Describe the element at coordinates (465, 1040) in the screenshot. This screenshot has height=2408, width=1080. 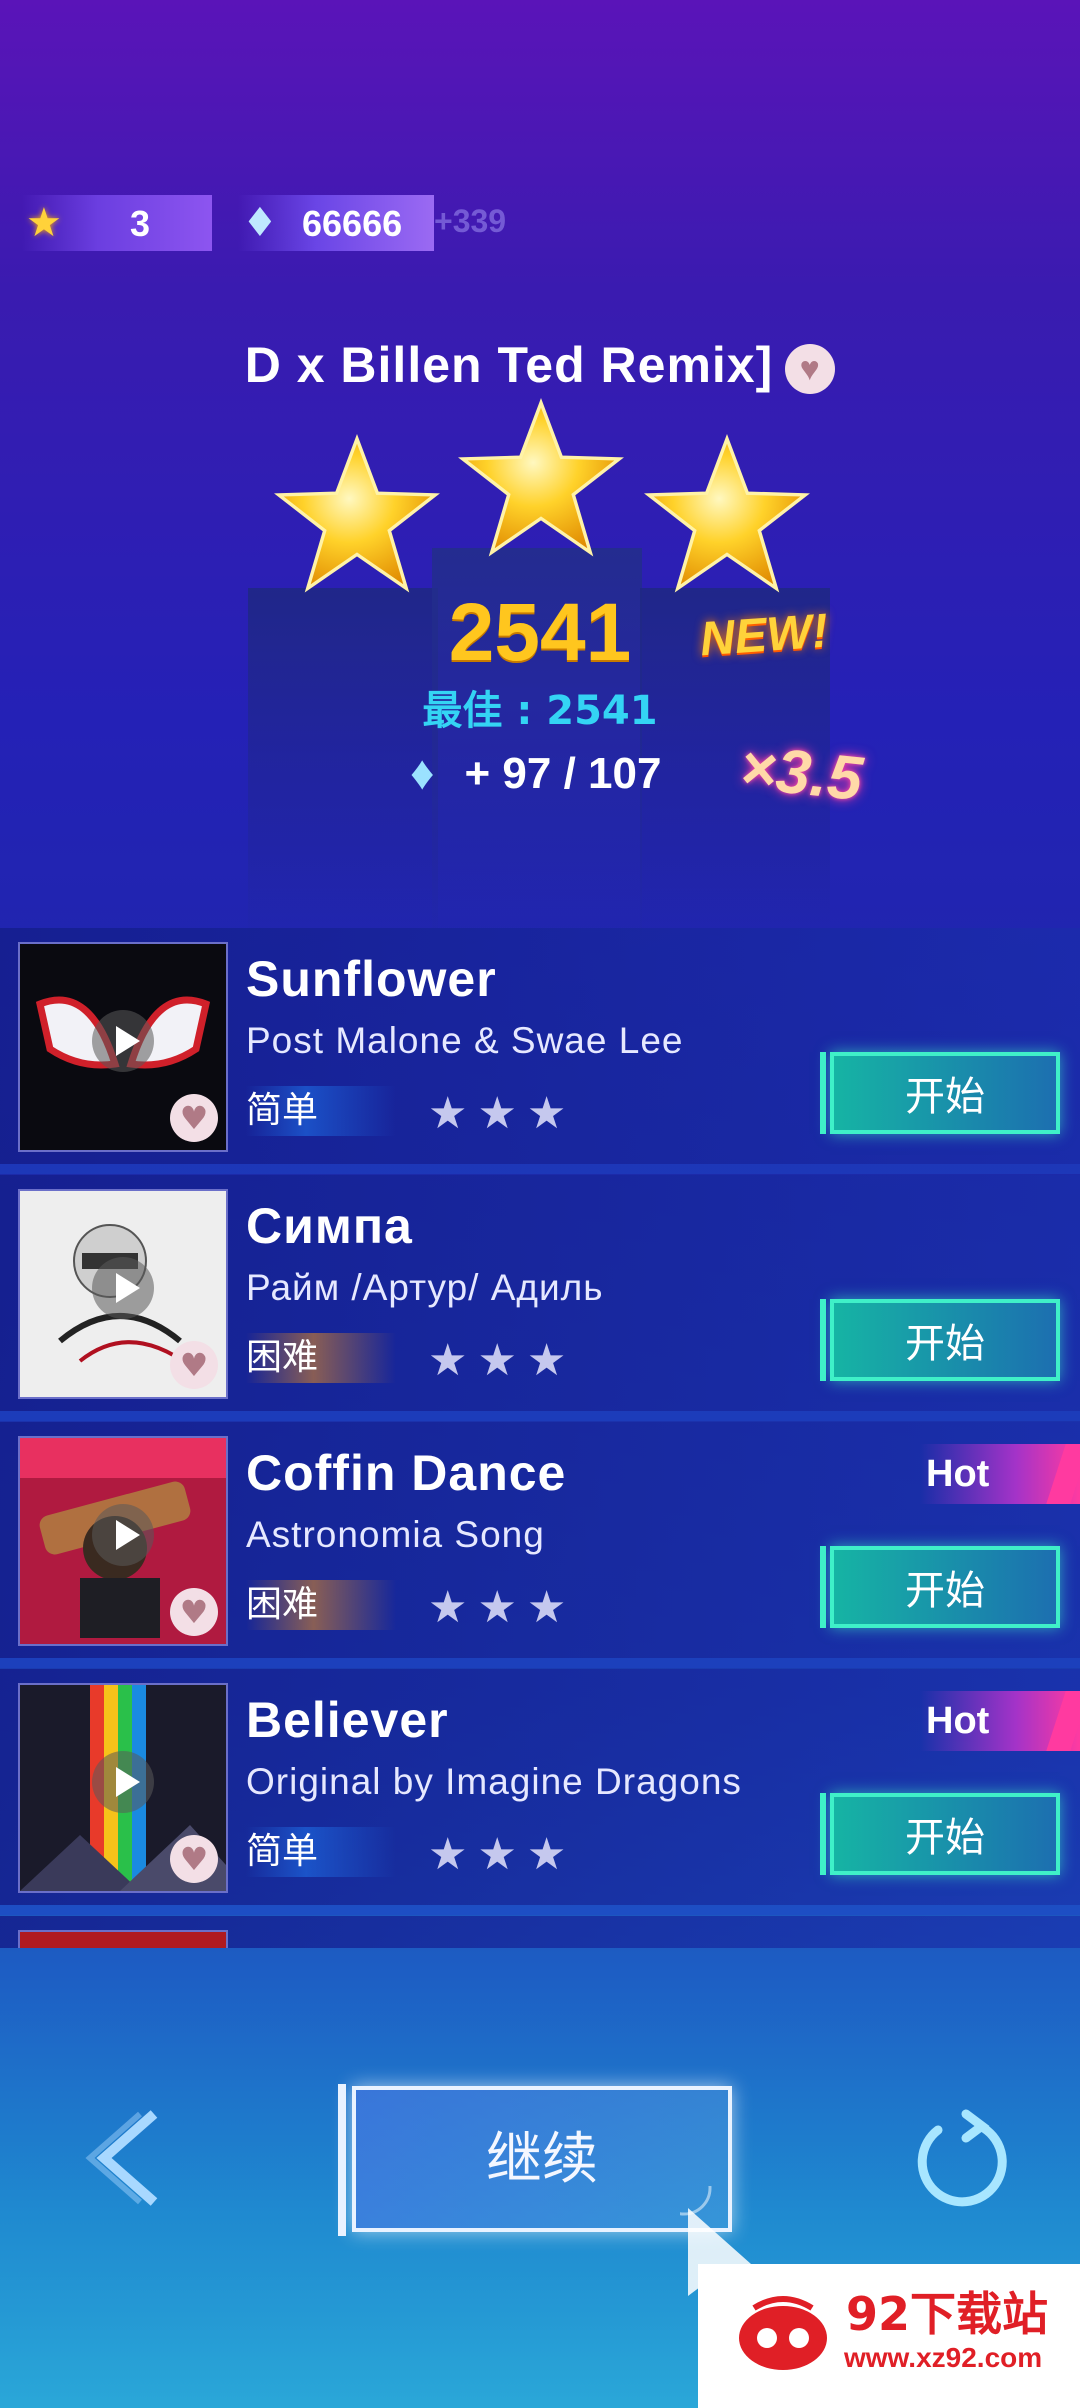
I see `song-artist: Post Malone & Swae Lee` at that location.